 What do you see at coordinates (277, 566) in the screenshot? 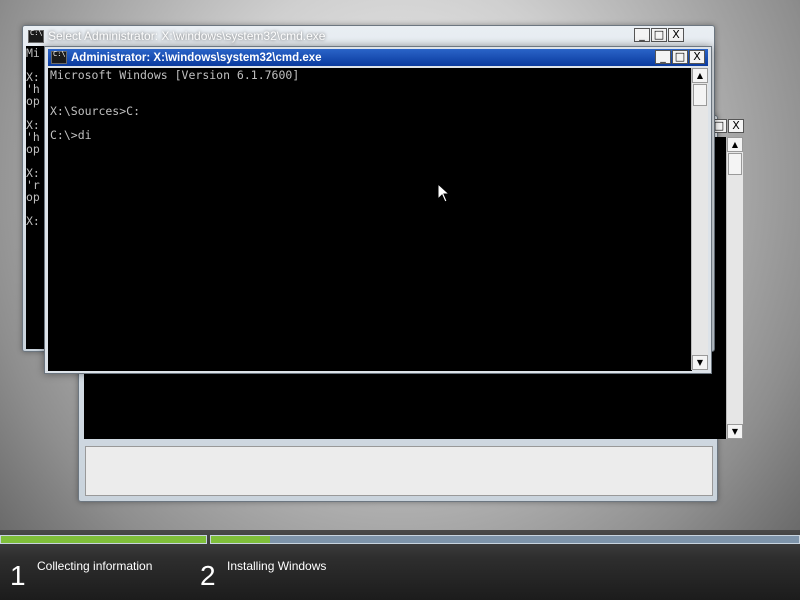
I see `step-label: Installing Windows` at bounding box center [277, 566].